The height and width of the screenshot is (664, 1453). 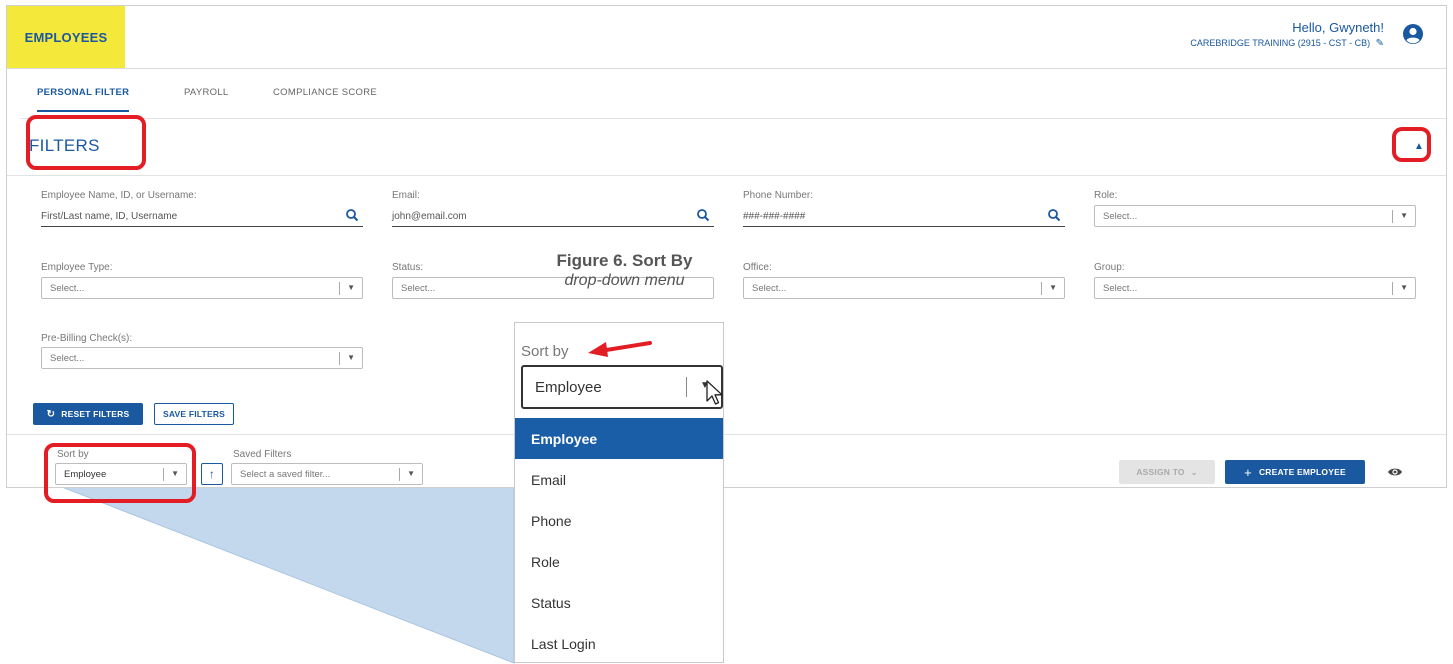 I want to click on sort-option-role: Role, so click(x=619, y=561).